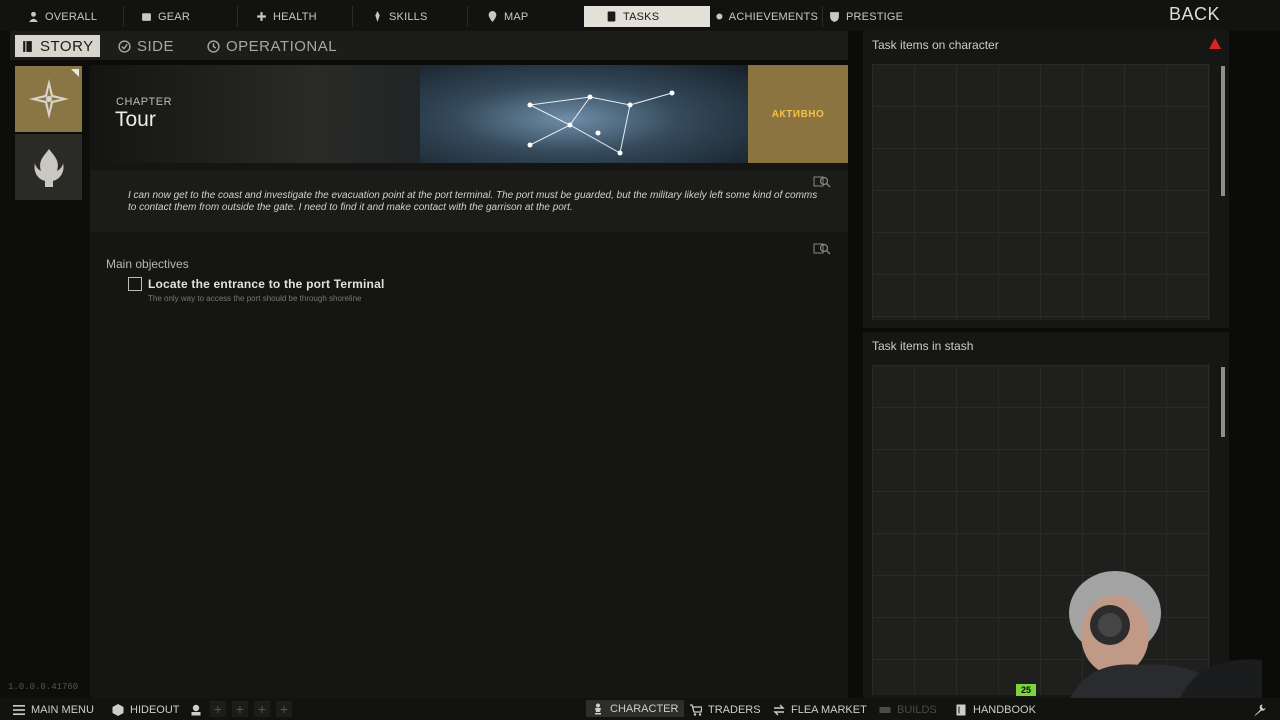 The height and width of the screenshot is (720, 1280). I want to click on objective-checkbox, so click(135, 284).